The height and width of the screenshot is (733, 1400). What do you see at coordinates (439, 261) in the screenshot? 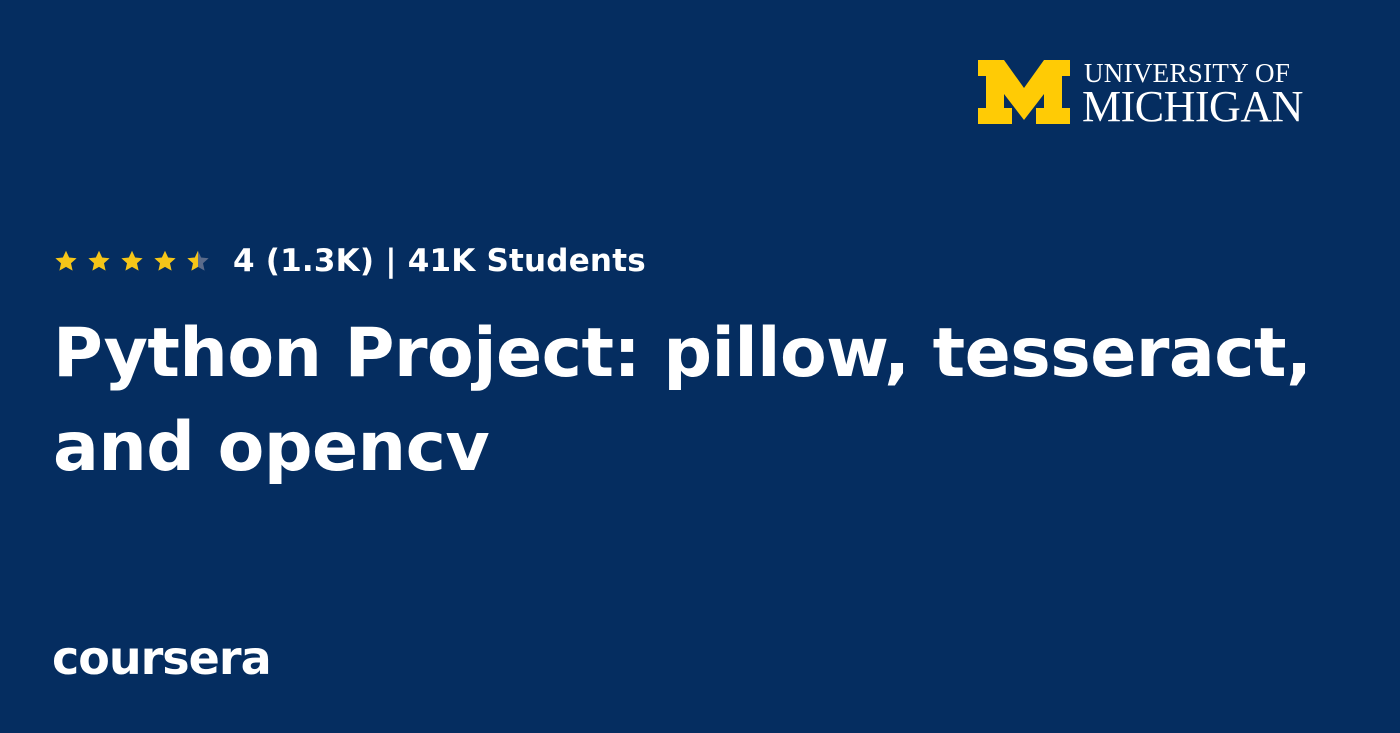
I see `rating-and-enrollment-text: 4 (1.3K) | 41K Students` at bounding box center [439, 261].